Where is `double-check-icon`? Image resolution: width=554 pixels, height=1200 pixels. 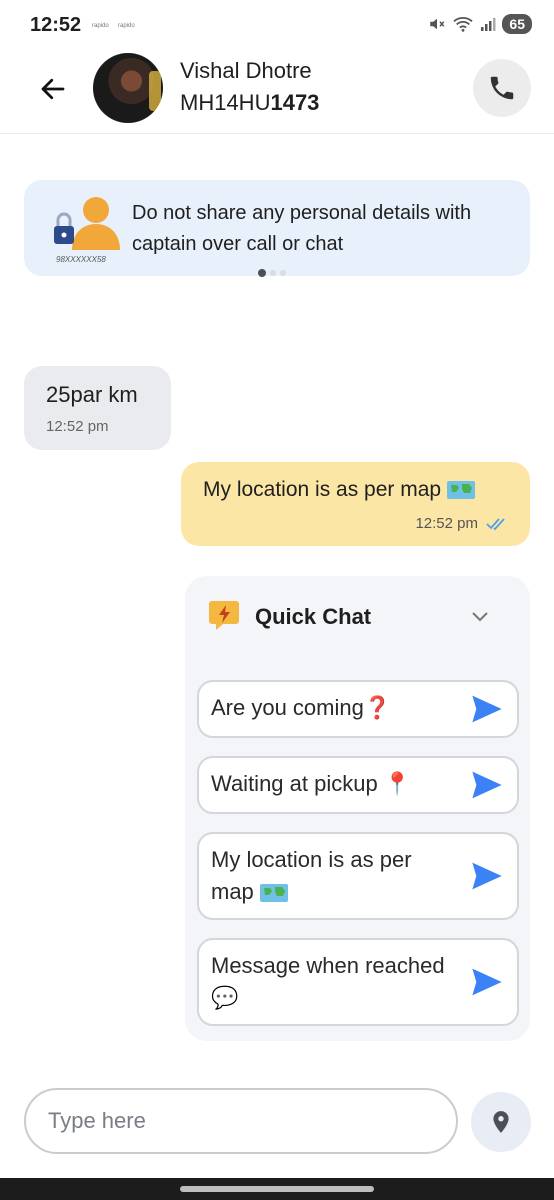 double-check-icon is located at coordinates (495, 523).